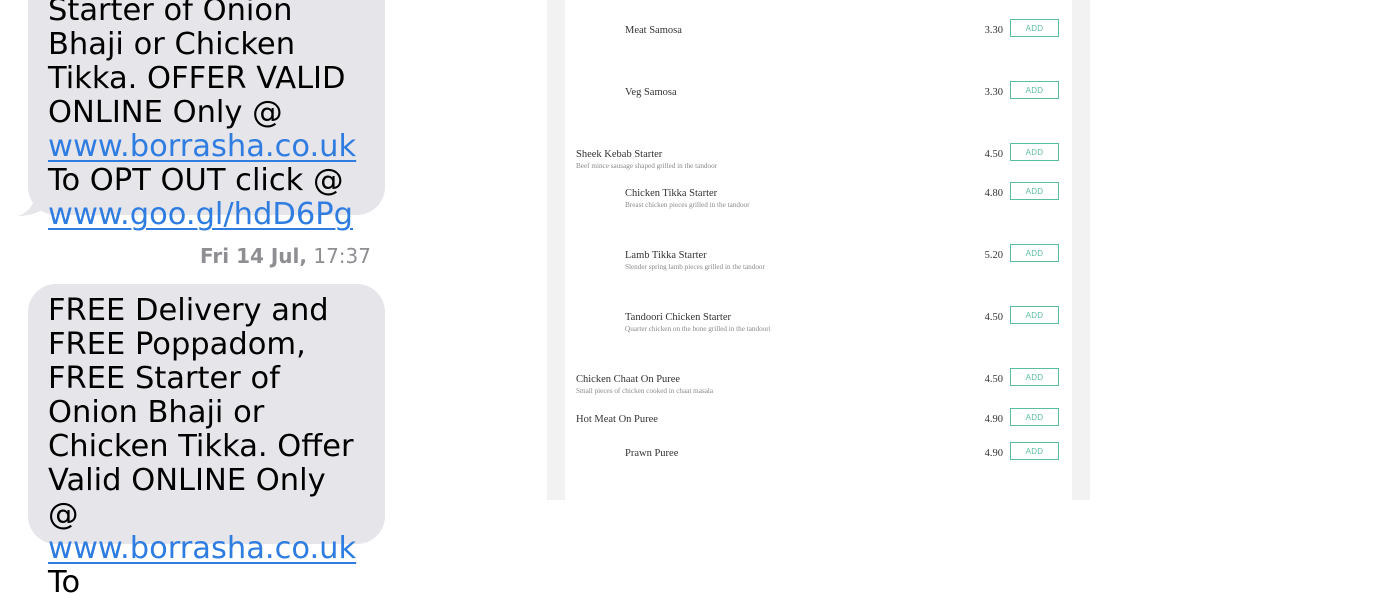 The image size is (1400, 600). I want to click on menu-item-name: Hot Meat On Puree, so click(617, 419).